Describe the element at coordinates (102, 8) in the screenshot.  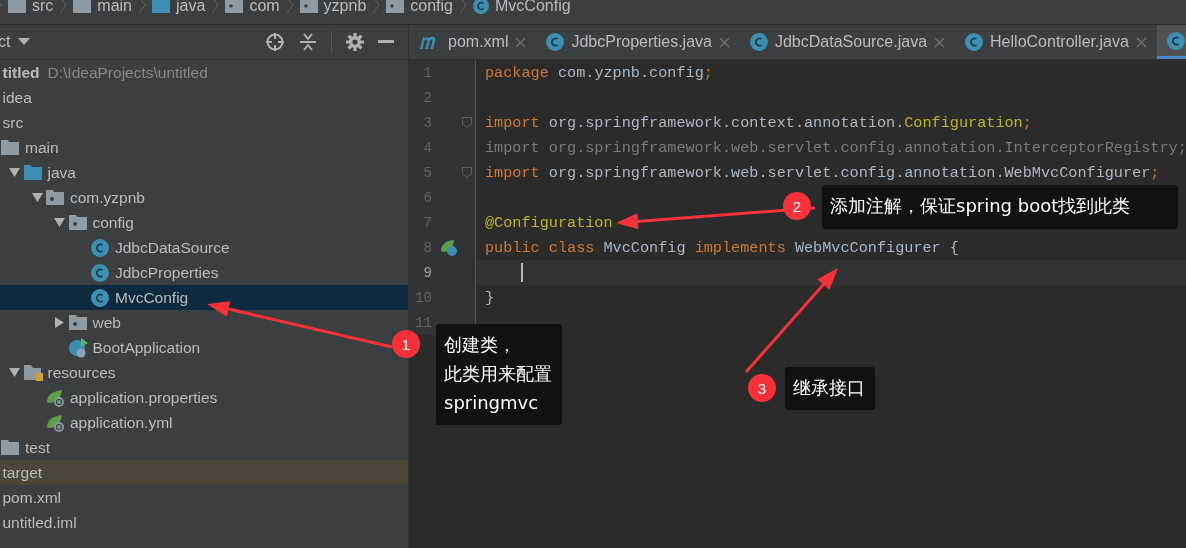
I see `breadcrumb-item: main` at that location.